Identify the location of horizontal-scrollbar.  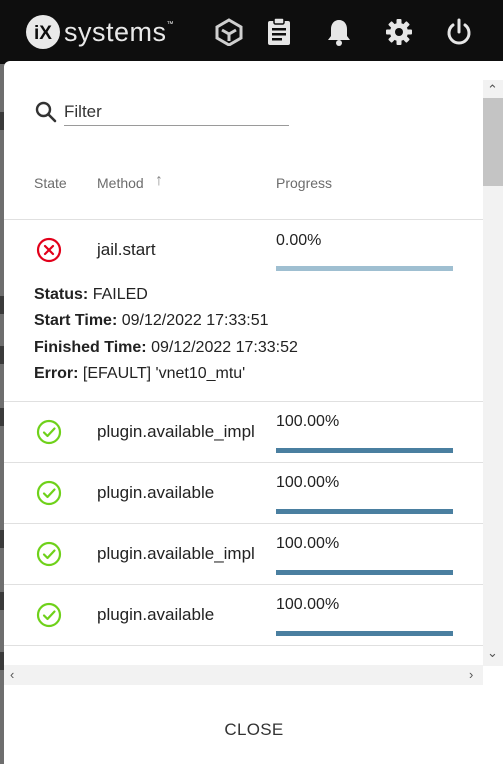
(243, 675).